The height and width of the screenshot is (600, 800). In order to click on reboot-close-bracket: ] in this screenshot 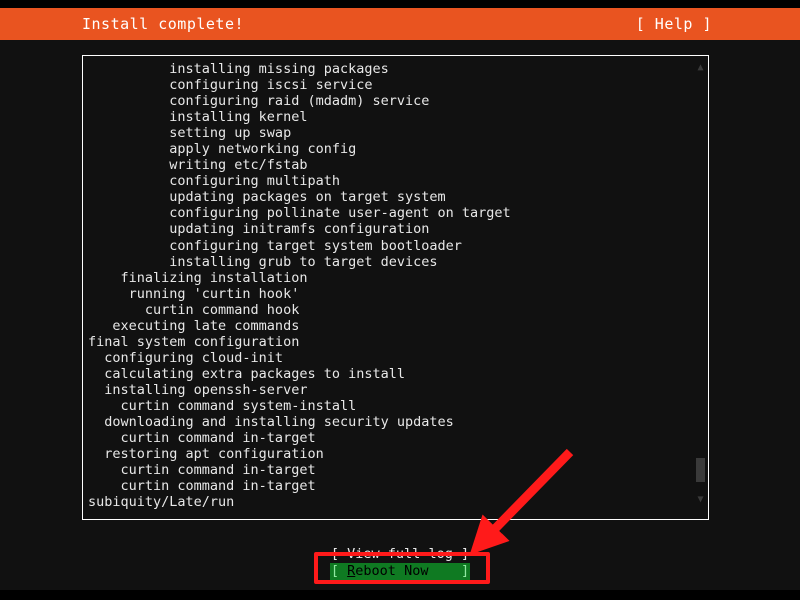, I will do `click(465, 571)`.